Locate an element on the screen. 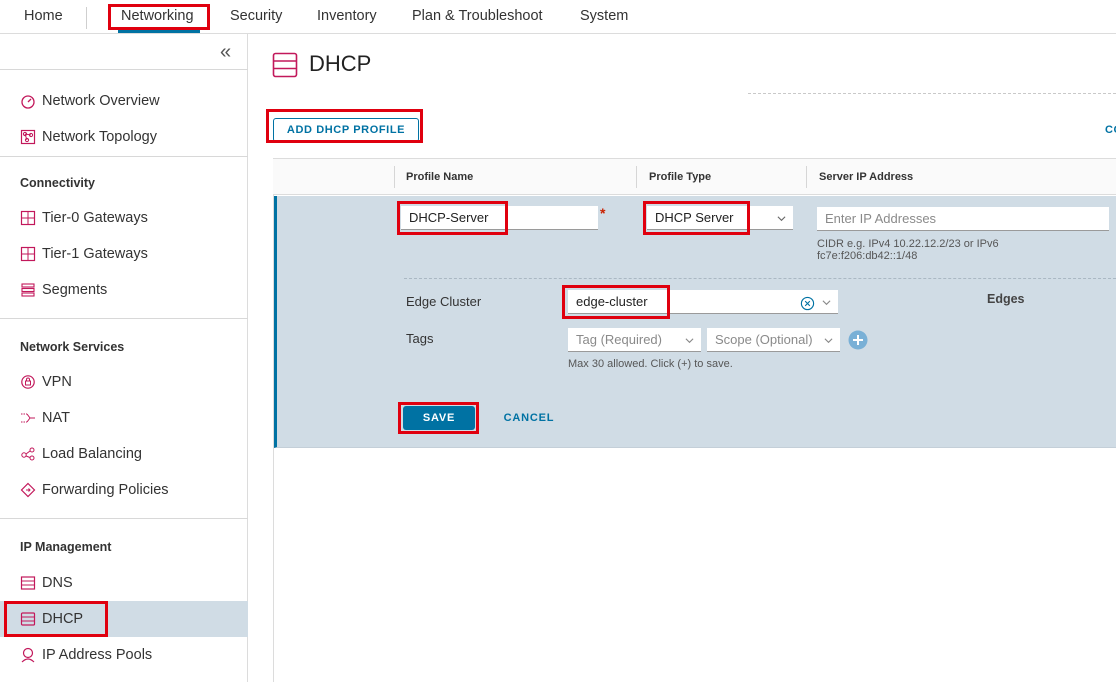 The height and width of the screenshot is (682, 1116). column-header-profile-name: Profile Name is located at coordinates (439, 177).